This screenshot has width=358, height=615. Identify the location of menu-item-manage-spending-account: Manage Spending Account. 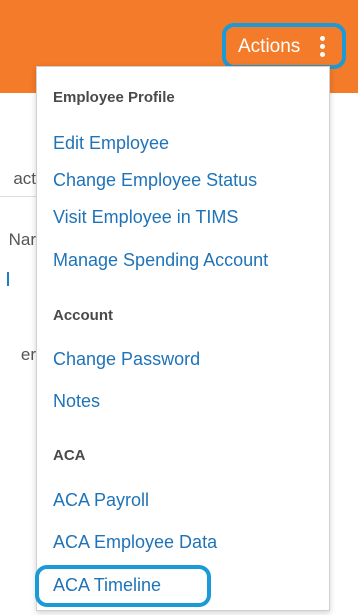
(160, 260).